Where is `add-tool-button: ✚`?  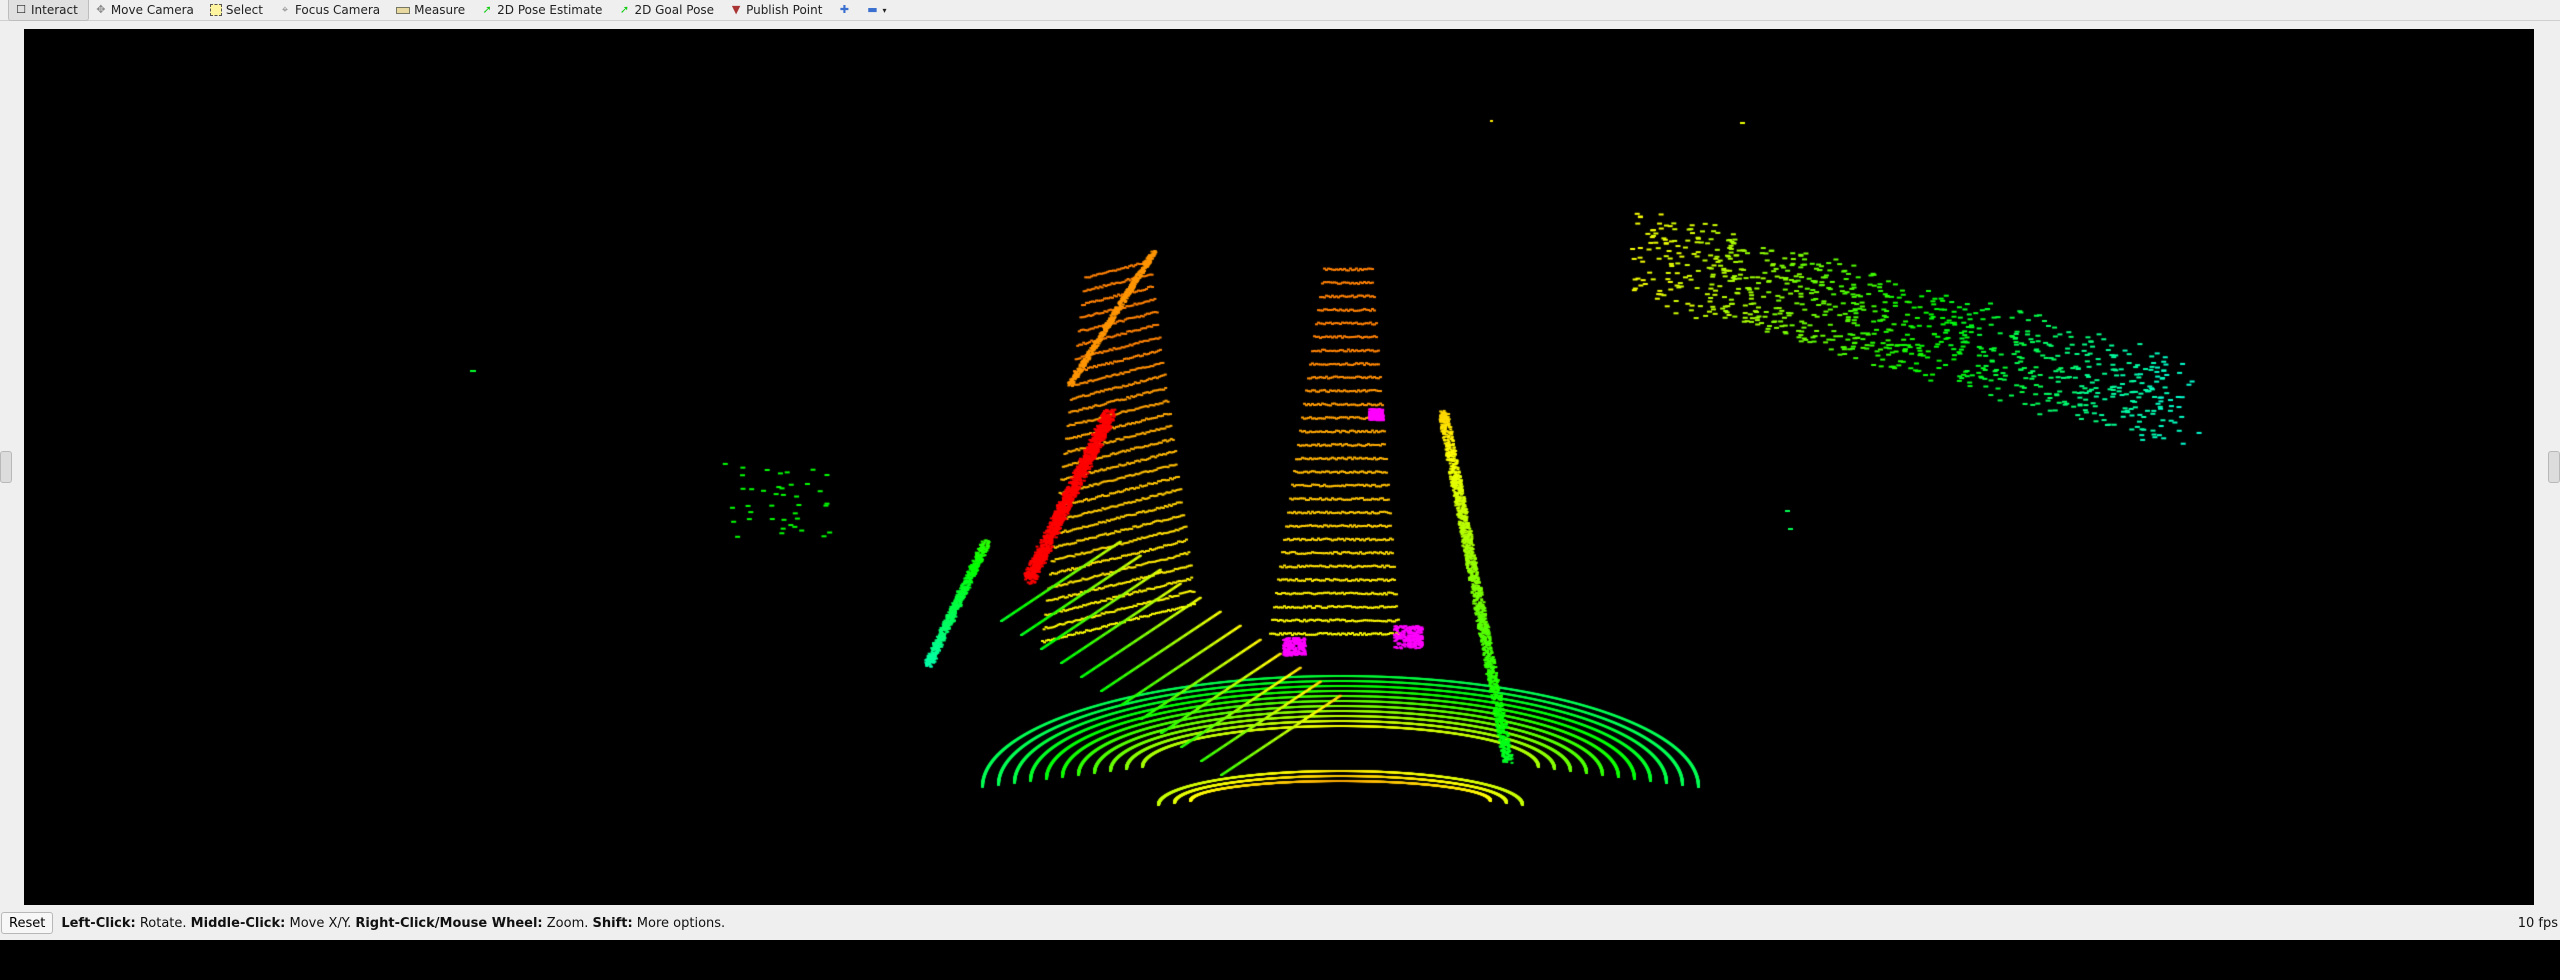 add-tool-button: ✚ is located at coordinates (846, 10).